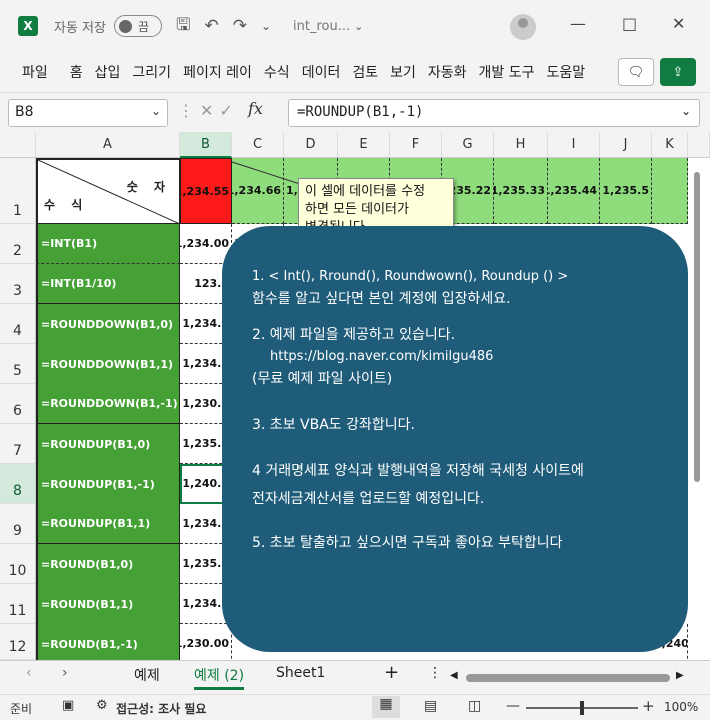  Describe the element at coordinates (447, 72) in the screenshot. I see `menu-automate: 자동화` at that location.